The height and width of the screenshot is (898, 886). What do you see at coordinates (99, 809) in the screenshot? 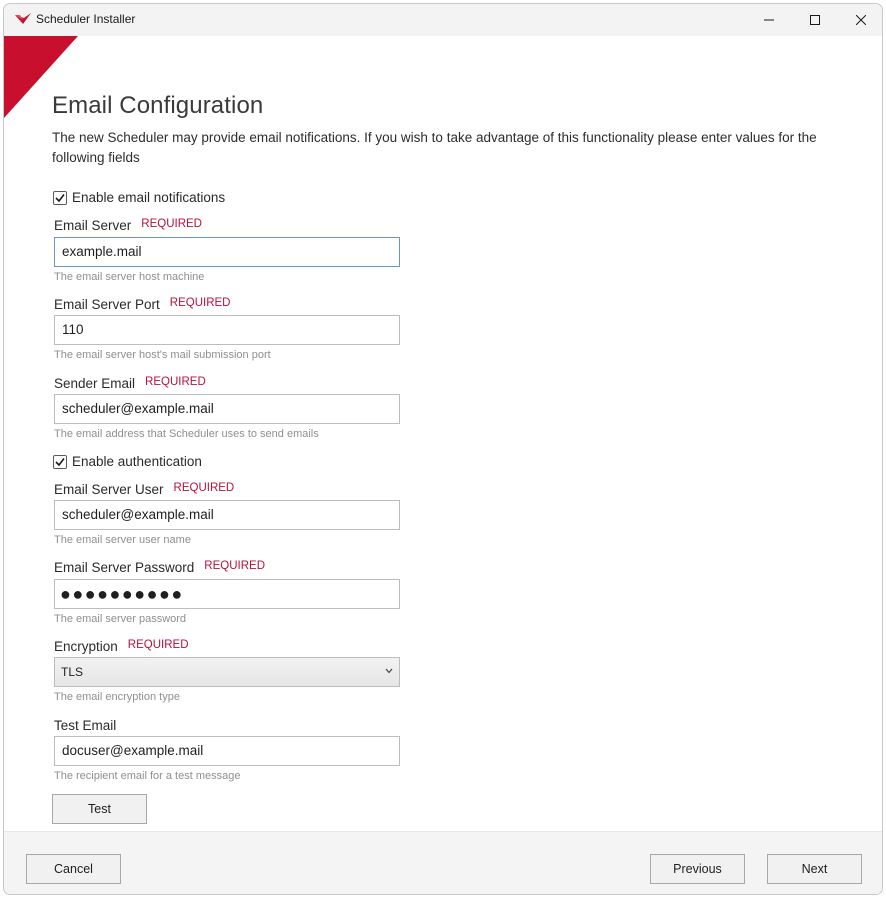
I see `test-button: Test` at bounding box center [99, 809].